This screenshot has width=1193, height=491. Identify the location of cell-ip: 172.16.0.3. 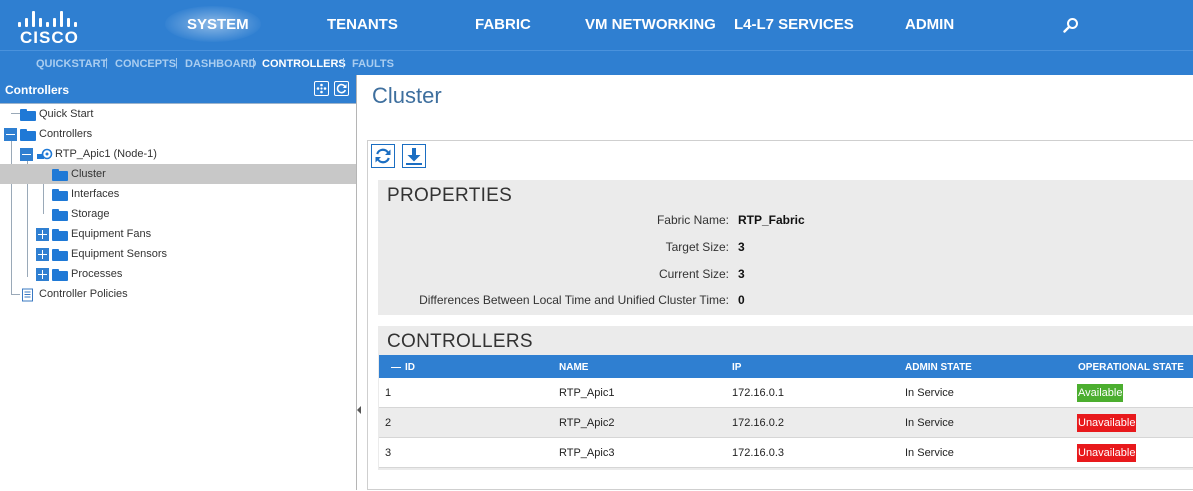
(758, 453).